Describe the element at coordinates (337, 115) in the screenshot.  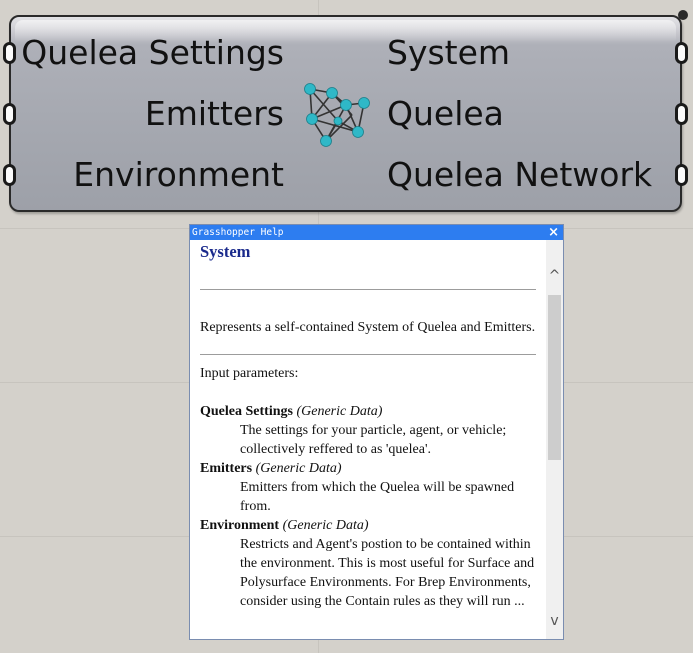
I see `quelea-network-icon` at that location.